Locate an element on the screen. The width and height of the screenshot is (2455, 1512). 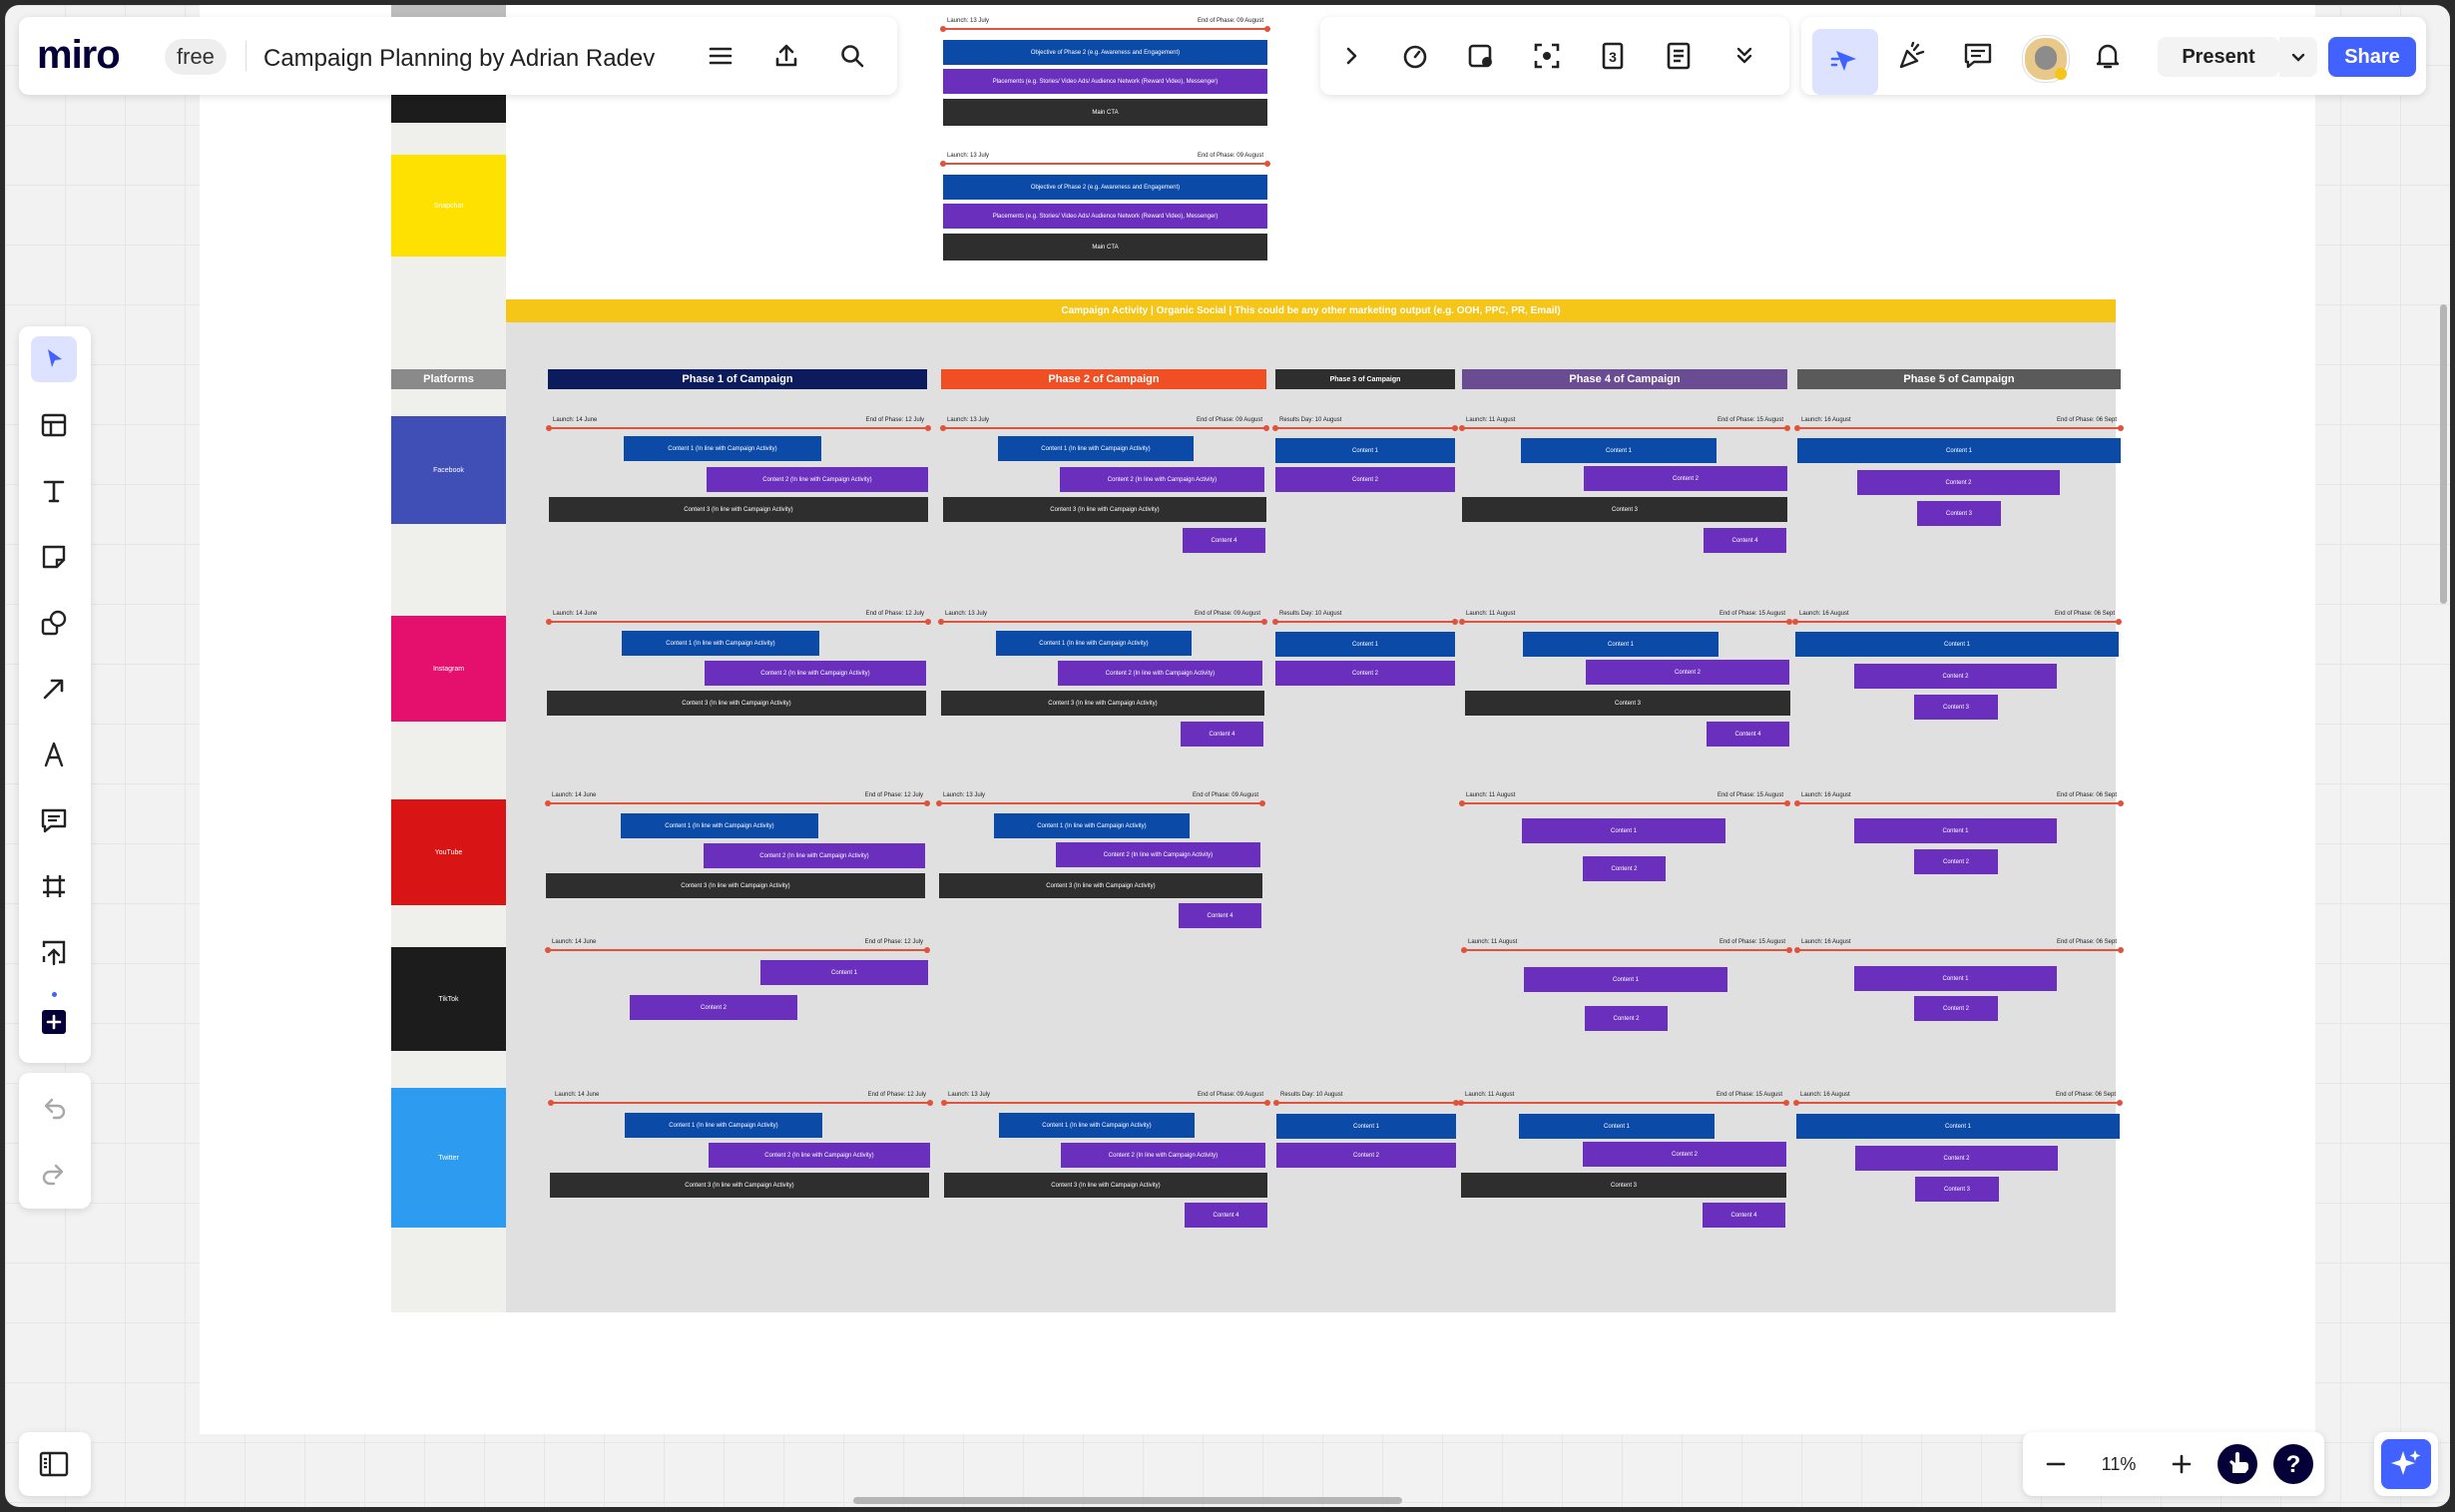
export-icon is located at coordinates (786, 56).